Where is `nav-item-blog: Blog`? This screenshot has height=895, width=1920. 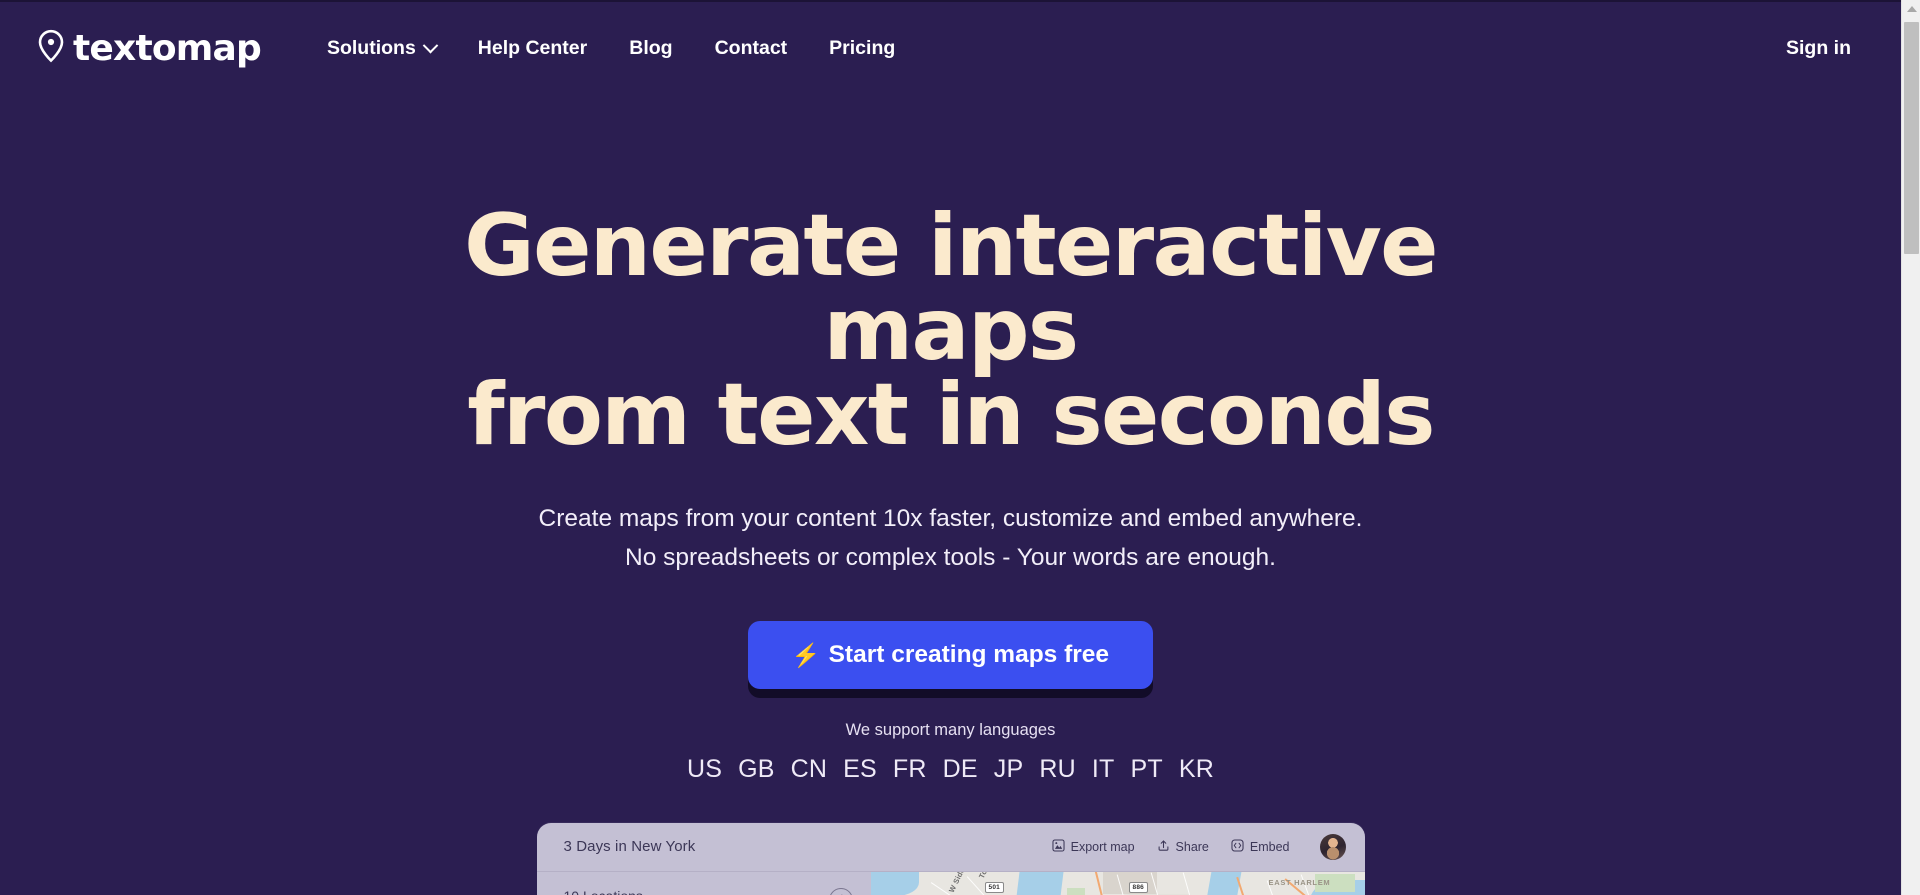 nav-item-blog: Blog is located at coordinates (650, 49).